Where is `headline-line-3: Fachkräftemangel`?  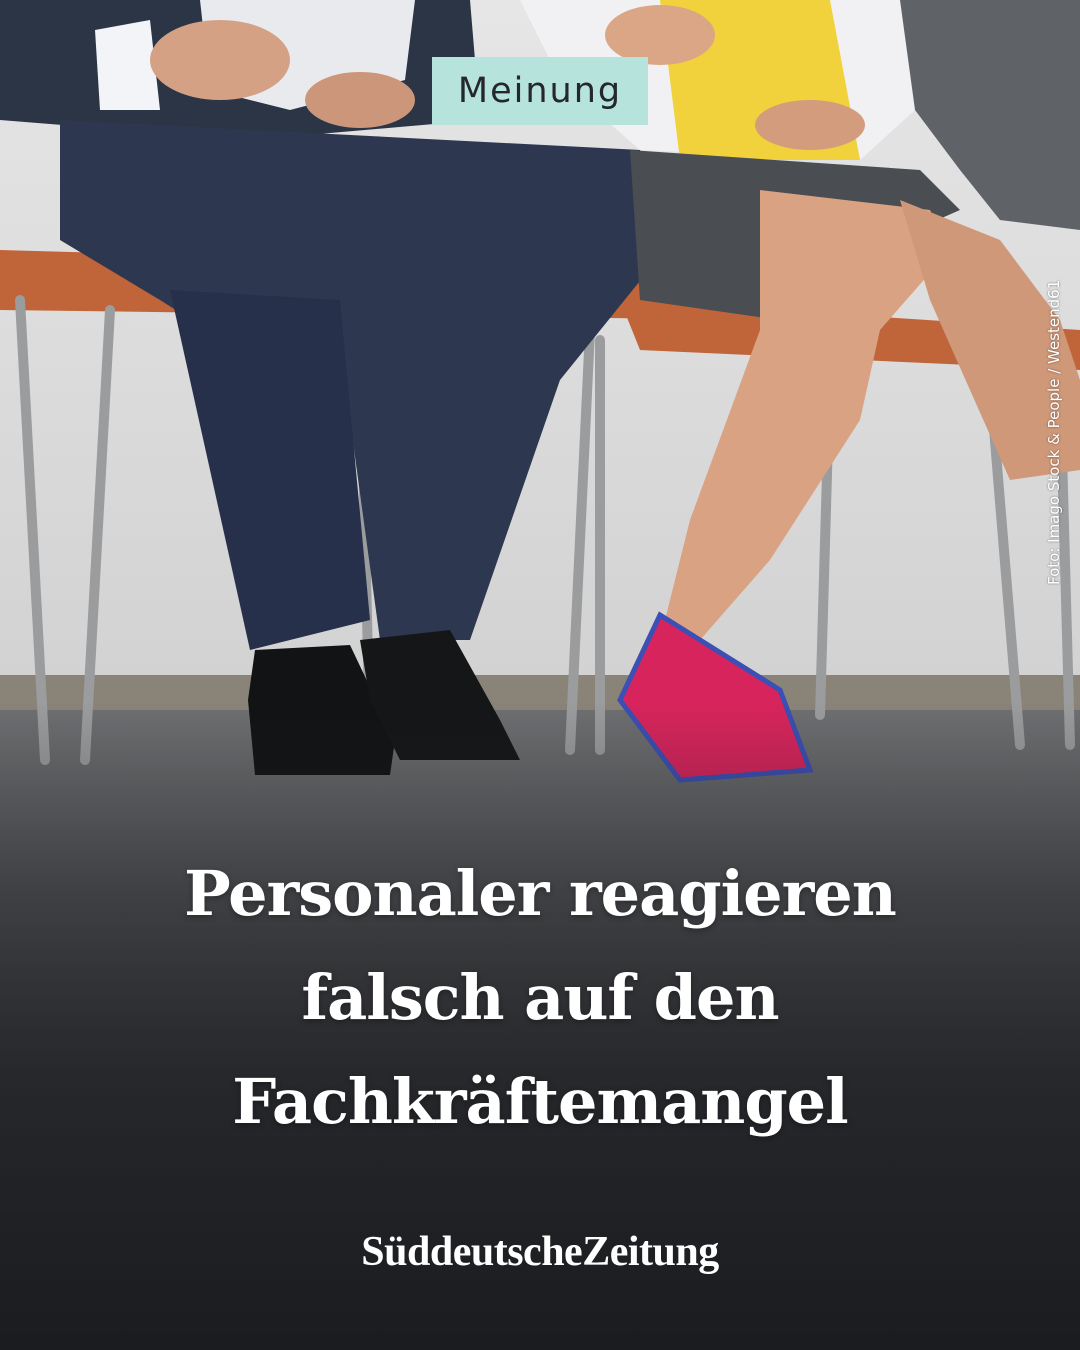 headline-line-3: Fachkräftemangel is located at coordinates (540, 1101).